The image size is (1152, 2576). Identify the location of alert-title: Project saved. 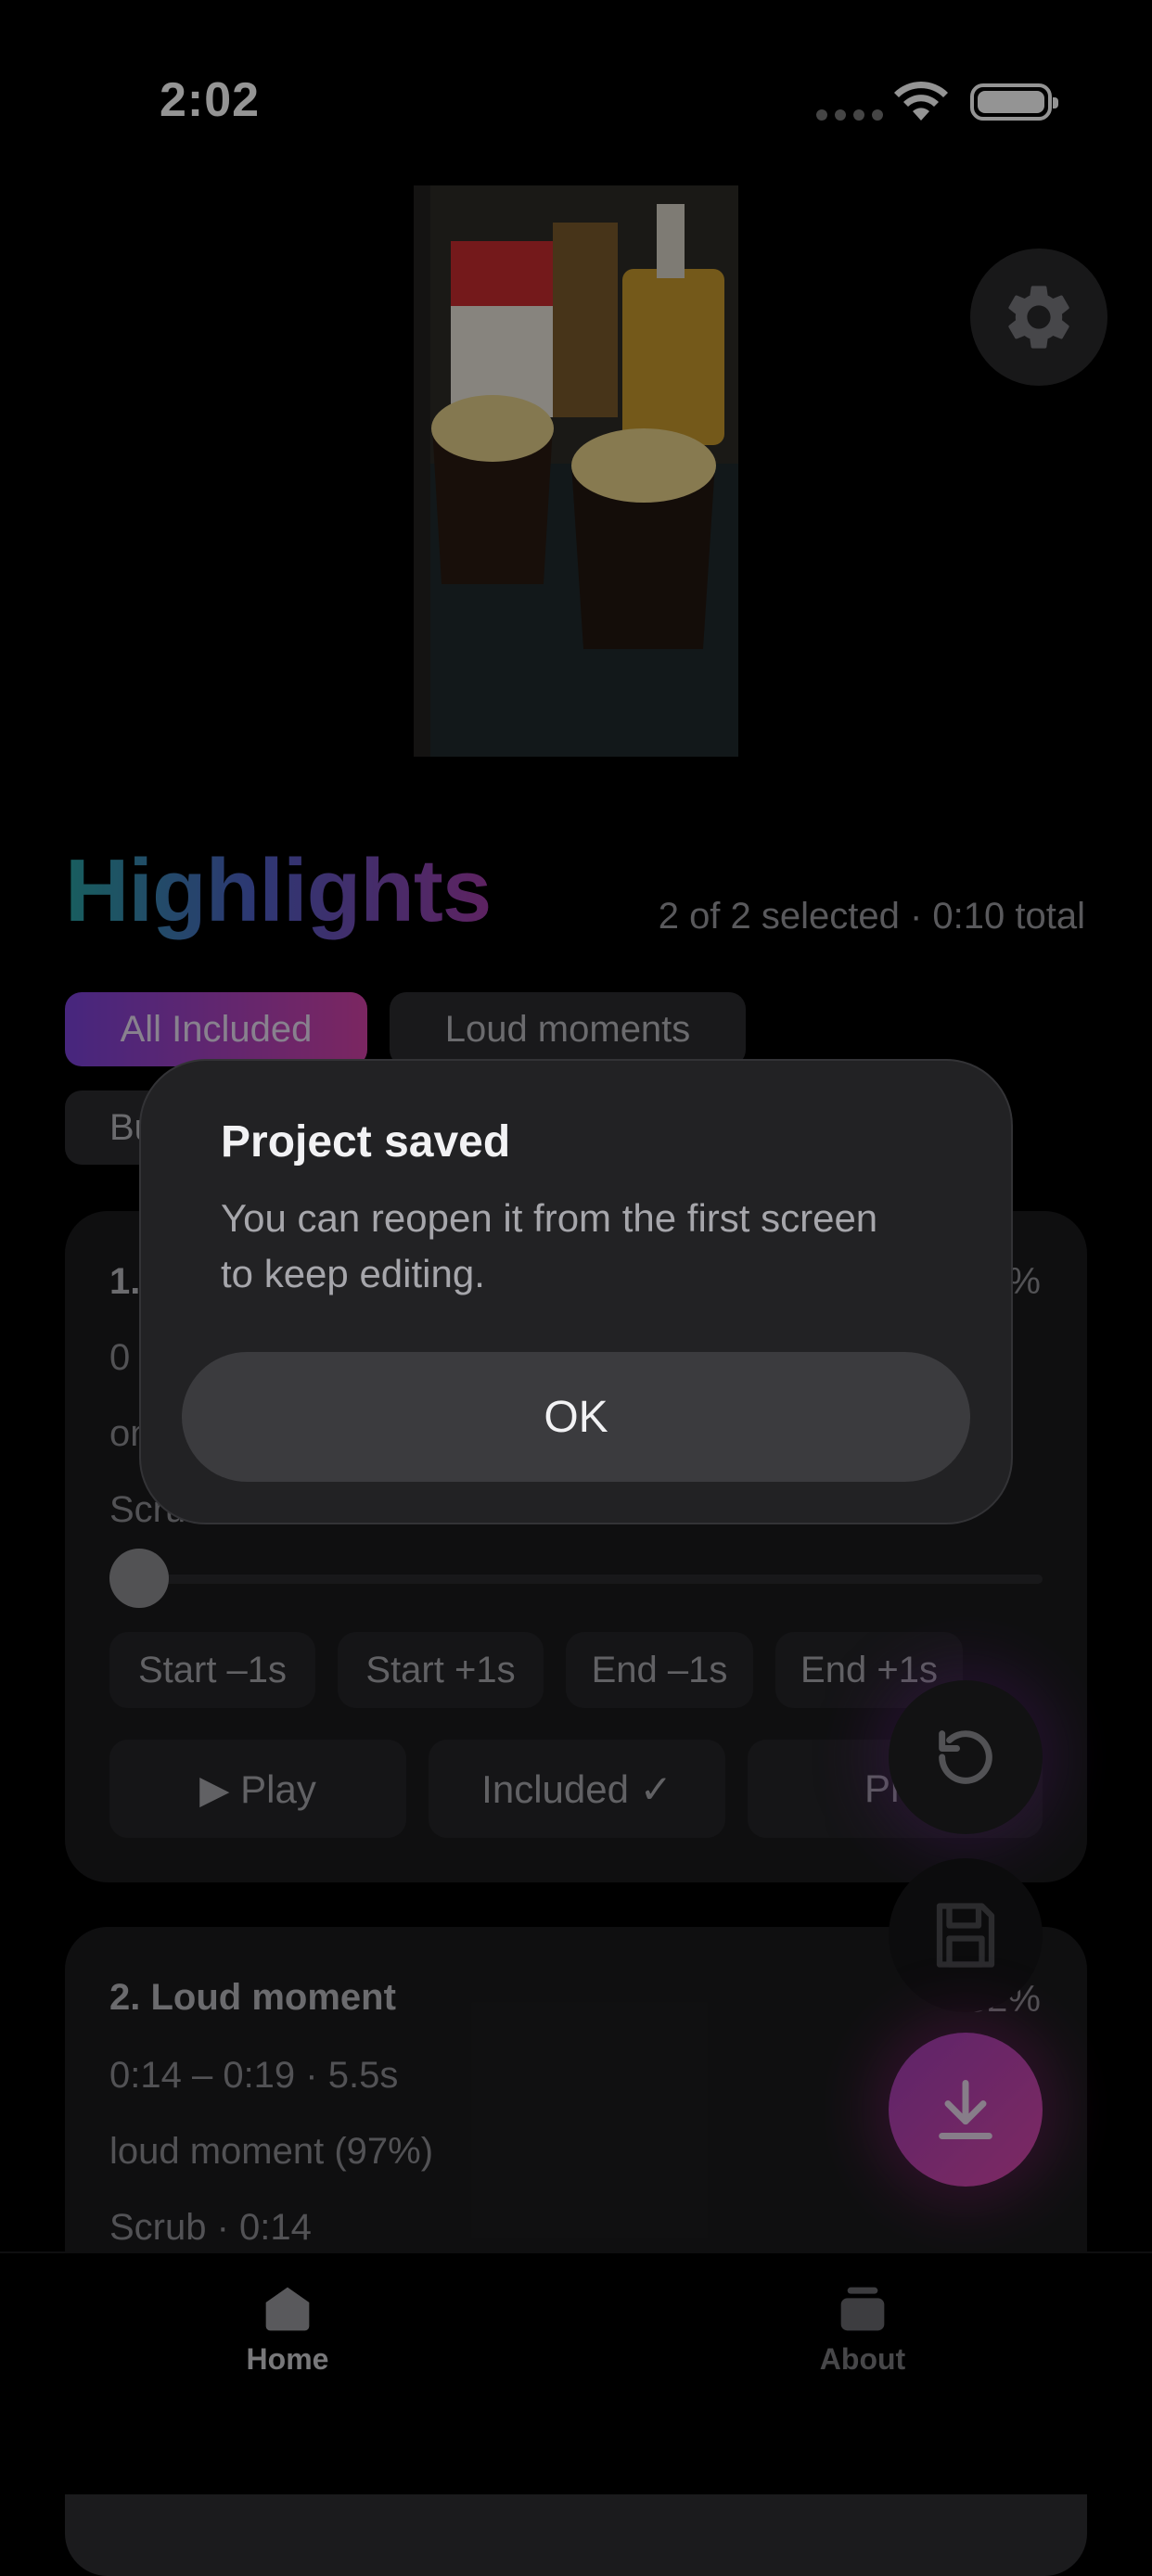
(366, 1142).